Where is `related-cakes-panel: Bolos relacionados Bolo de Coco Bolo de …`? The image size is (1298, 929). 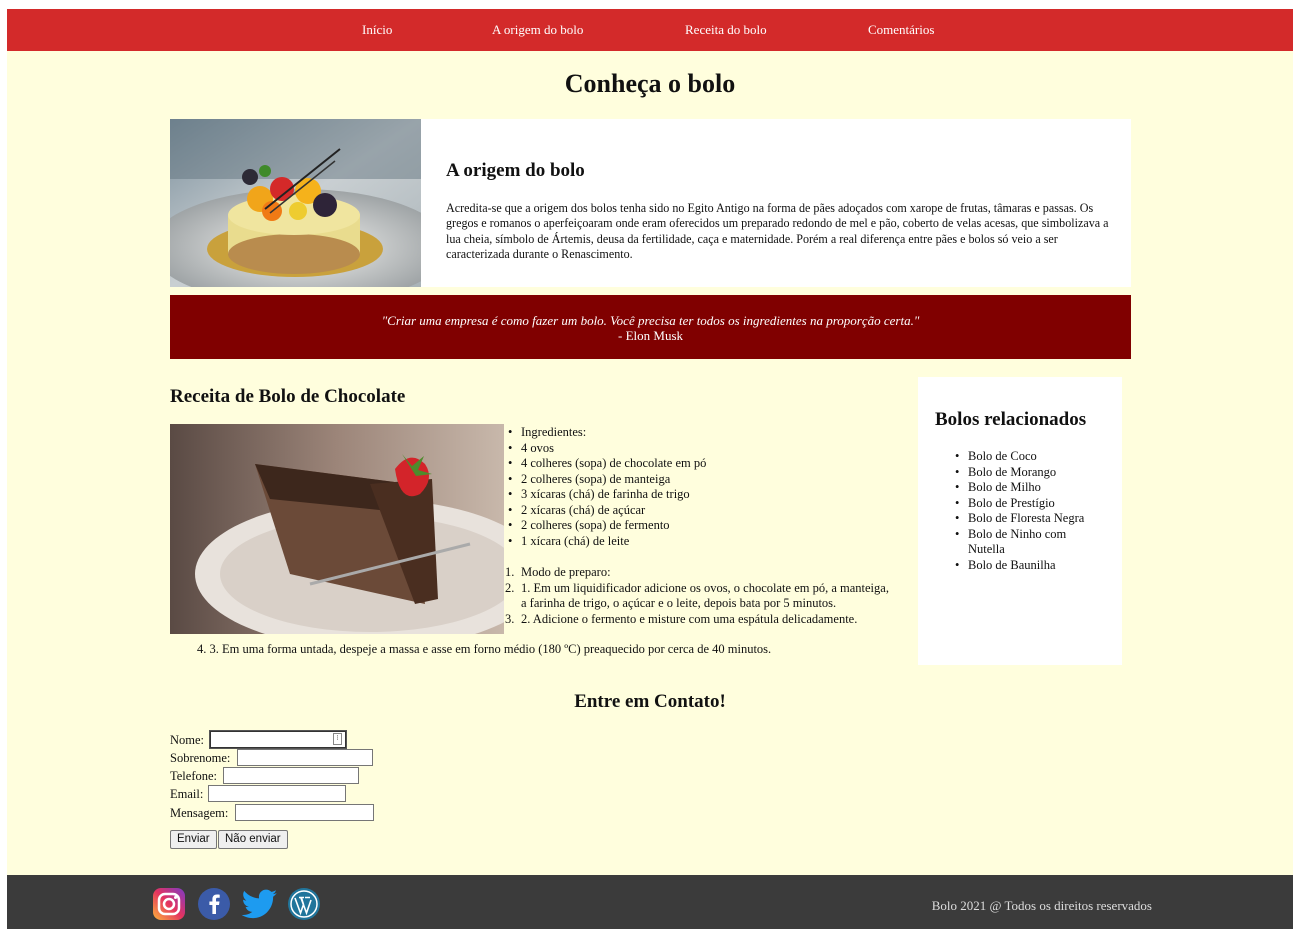 related-cakes-panel: Bolos relacionados Bolo de Coco Bolo de … is located at coordinates (1020, 521).